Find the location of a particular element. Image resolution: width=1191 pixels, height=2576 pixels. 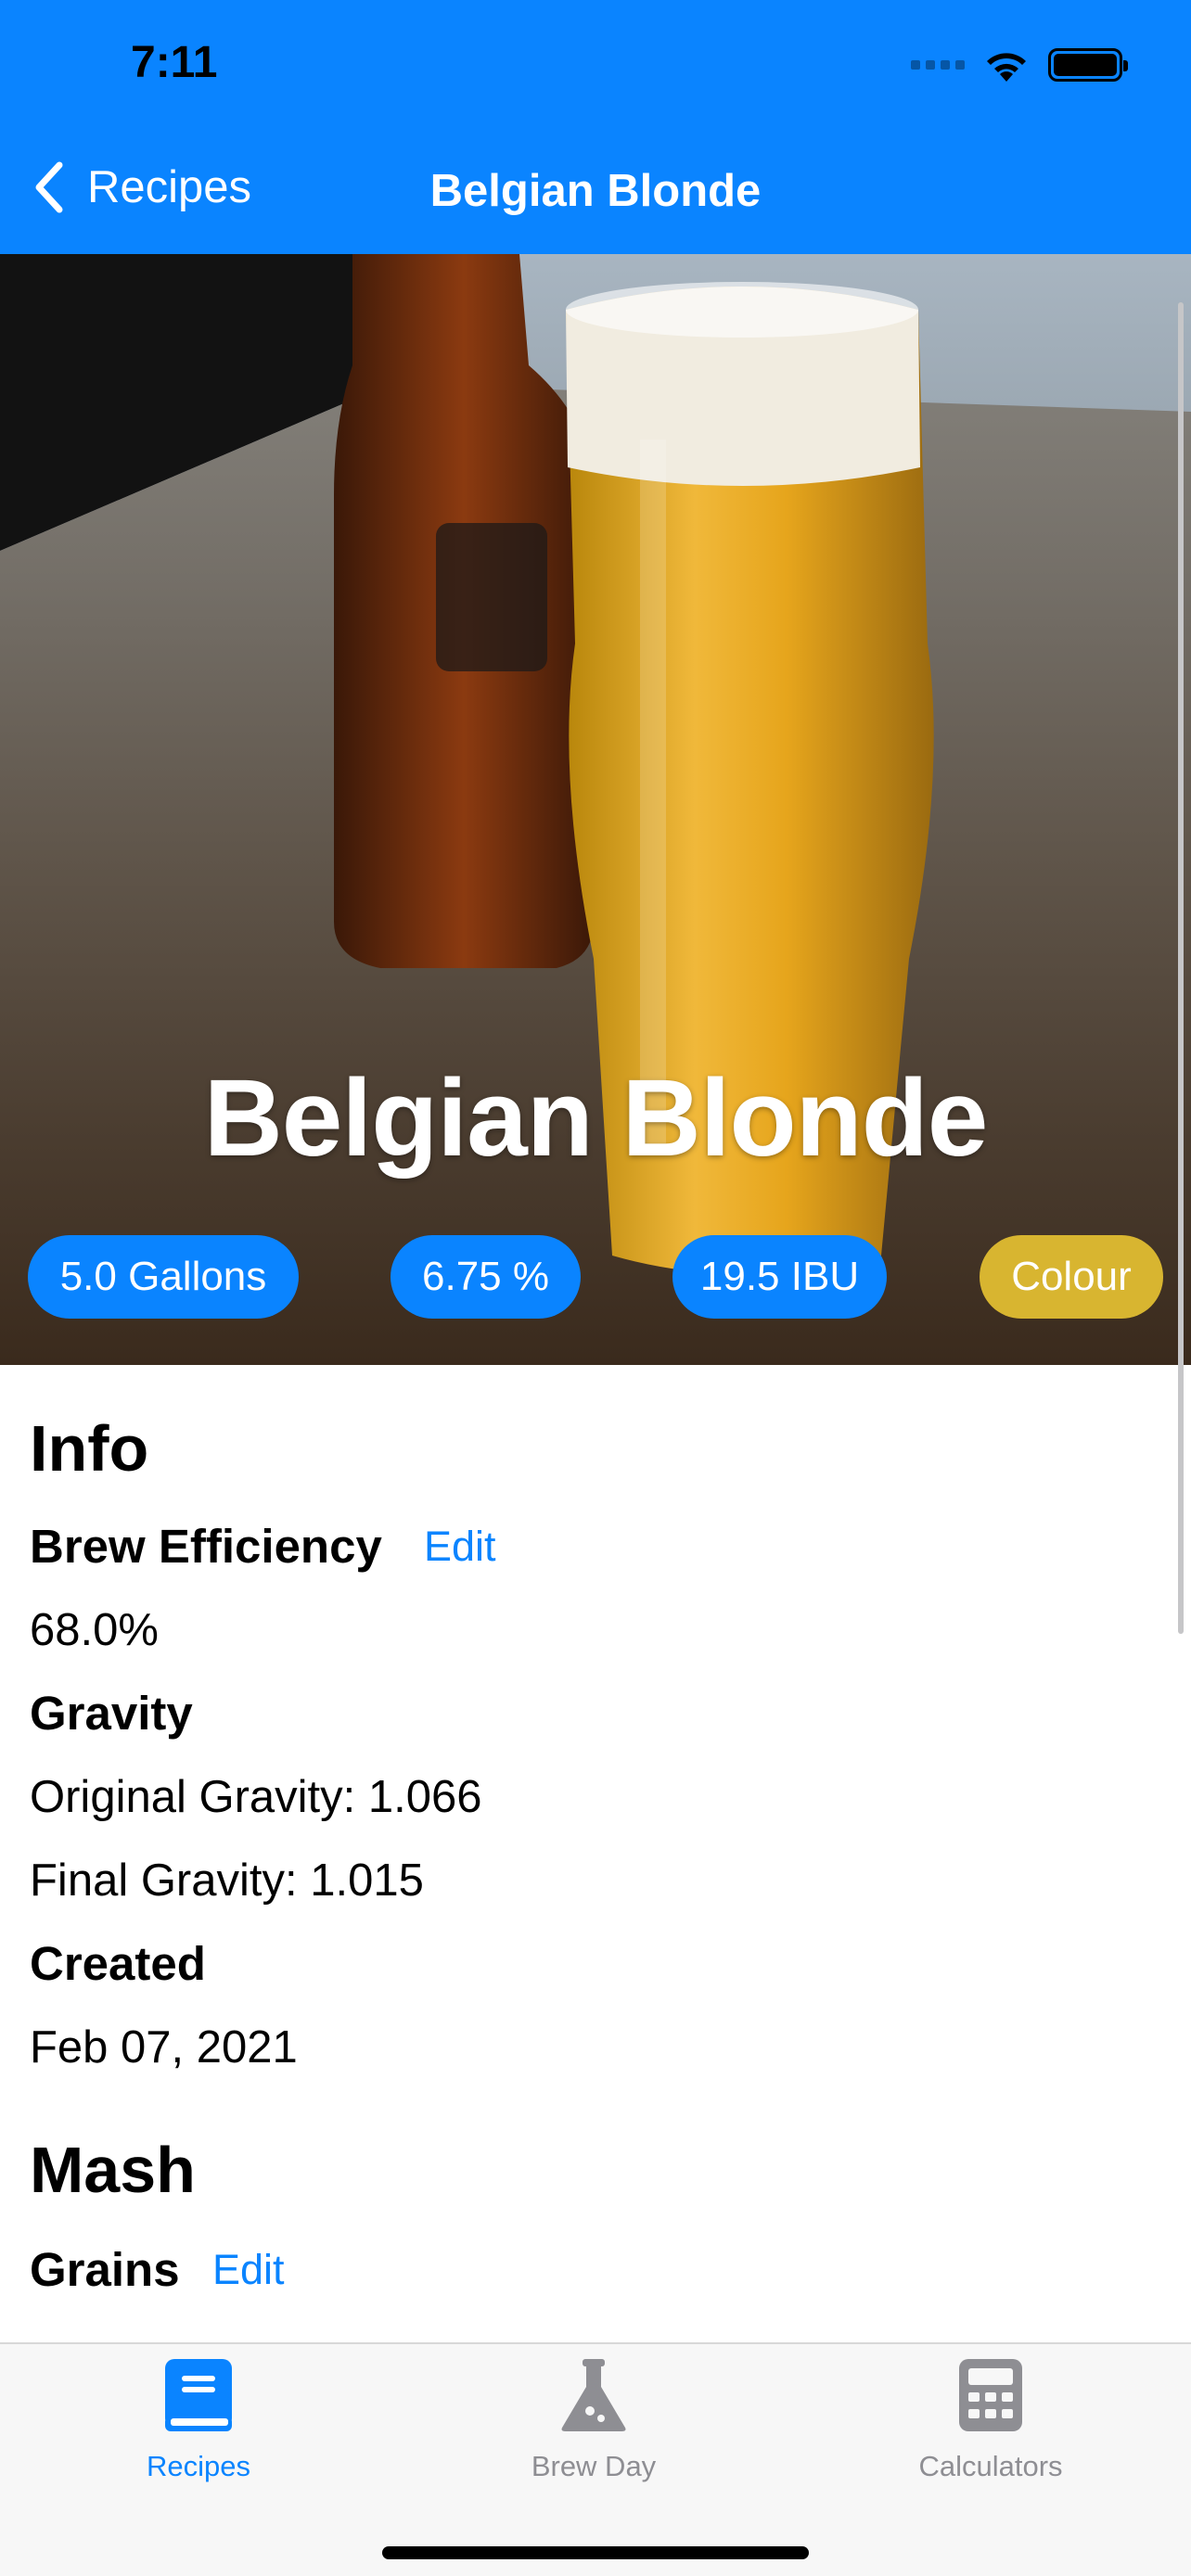

tab-recipes-label: Recipes is located at coordinates (198, 2466).